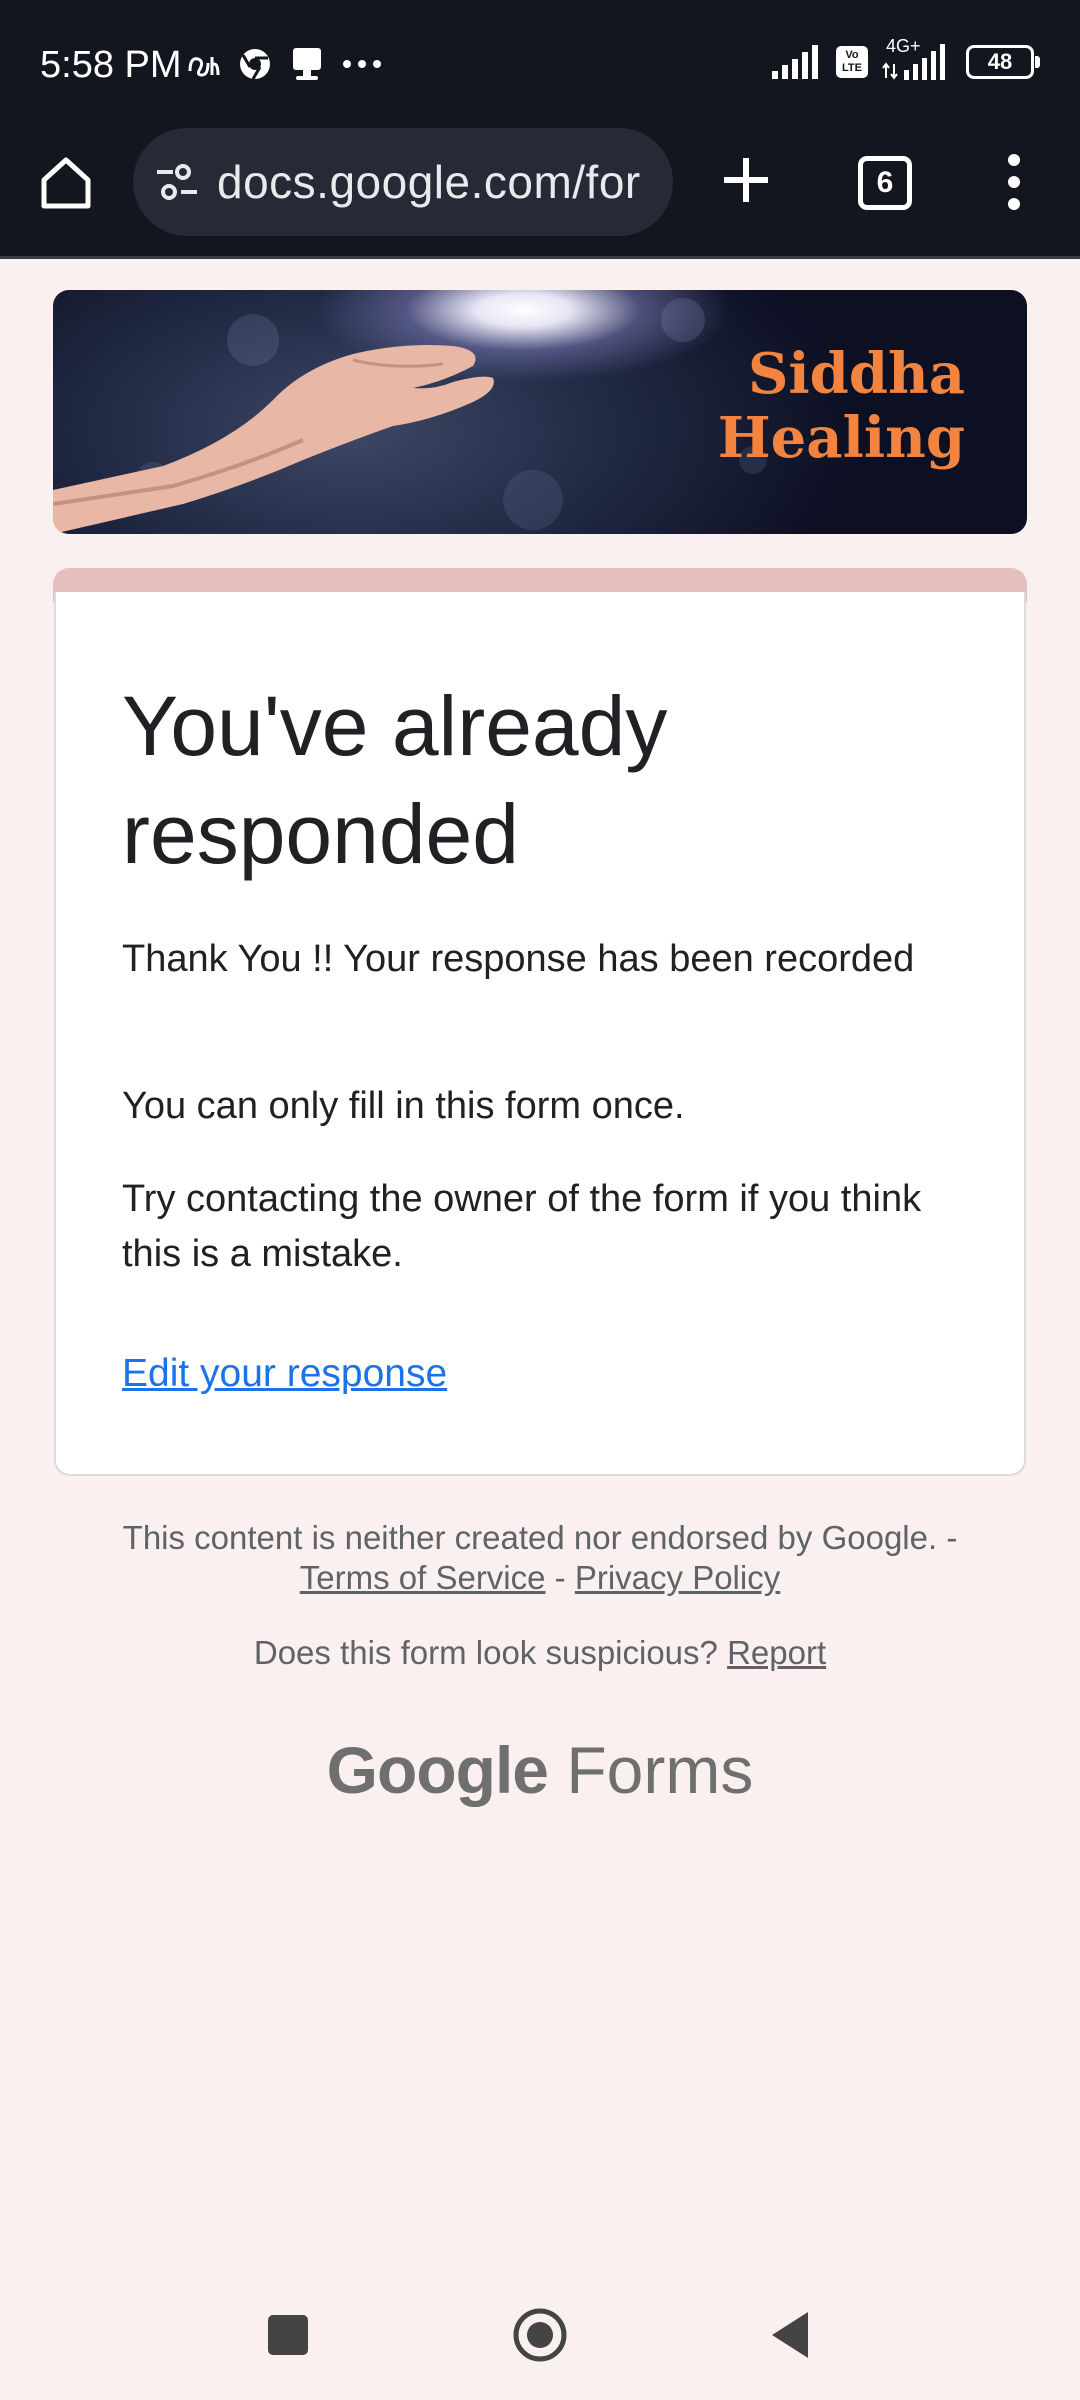 The image size is (1080, 2400). Describe the element at coordinates (66, 182) in the screenshot. I see `home-icon` at that location.